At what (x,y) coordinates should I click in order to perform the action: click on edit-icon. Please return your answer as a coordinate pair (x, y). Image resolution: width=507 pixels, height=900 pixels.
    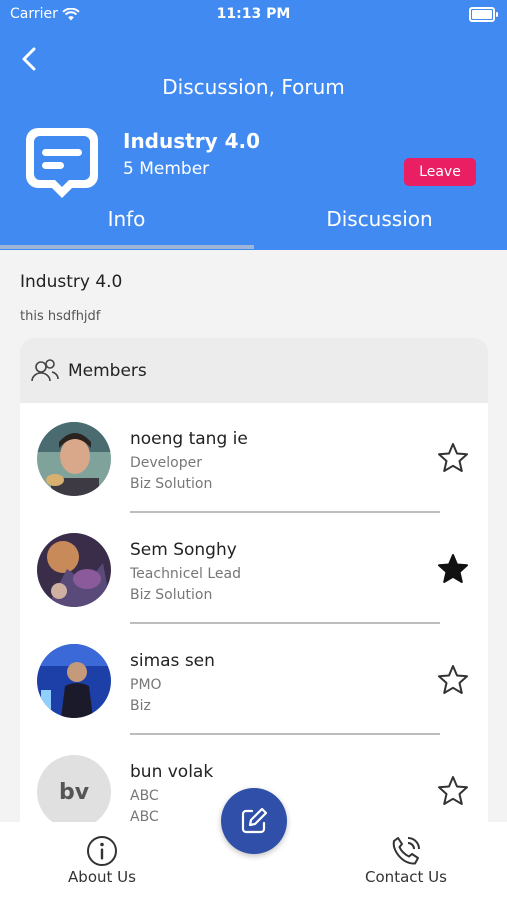
    Looking at the image, I should click on (254, 820).